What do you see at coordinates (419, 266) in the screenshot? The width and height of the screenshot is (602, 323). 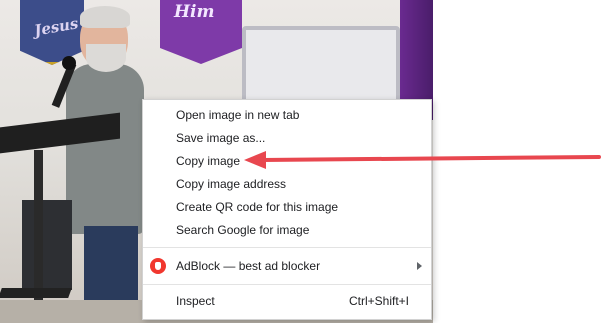 I see `submenu-arrow-icon` at bounding box center [419, 266].